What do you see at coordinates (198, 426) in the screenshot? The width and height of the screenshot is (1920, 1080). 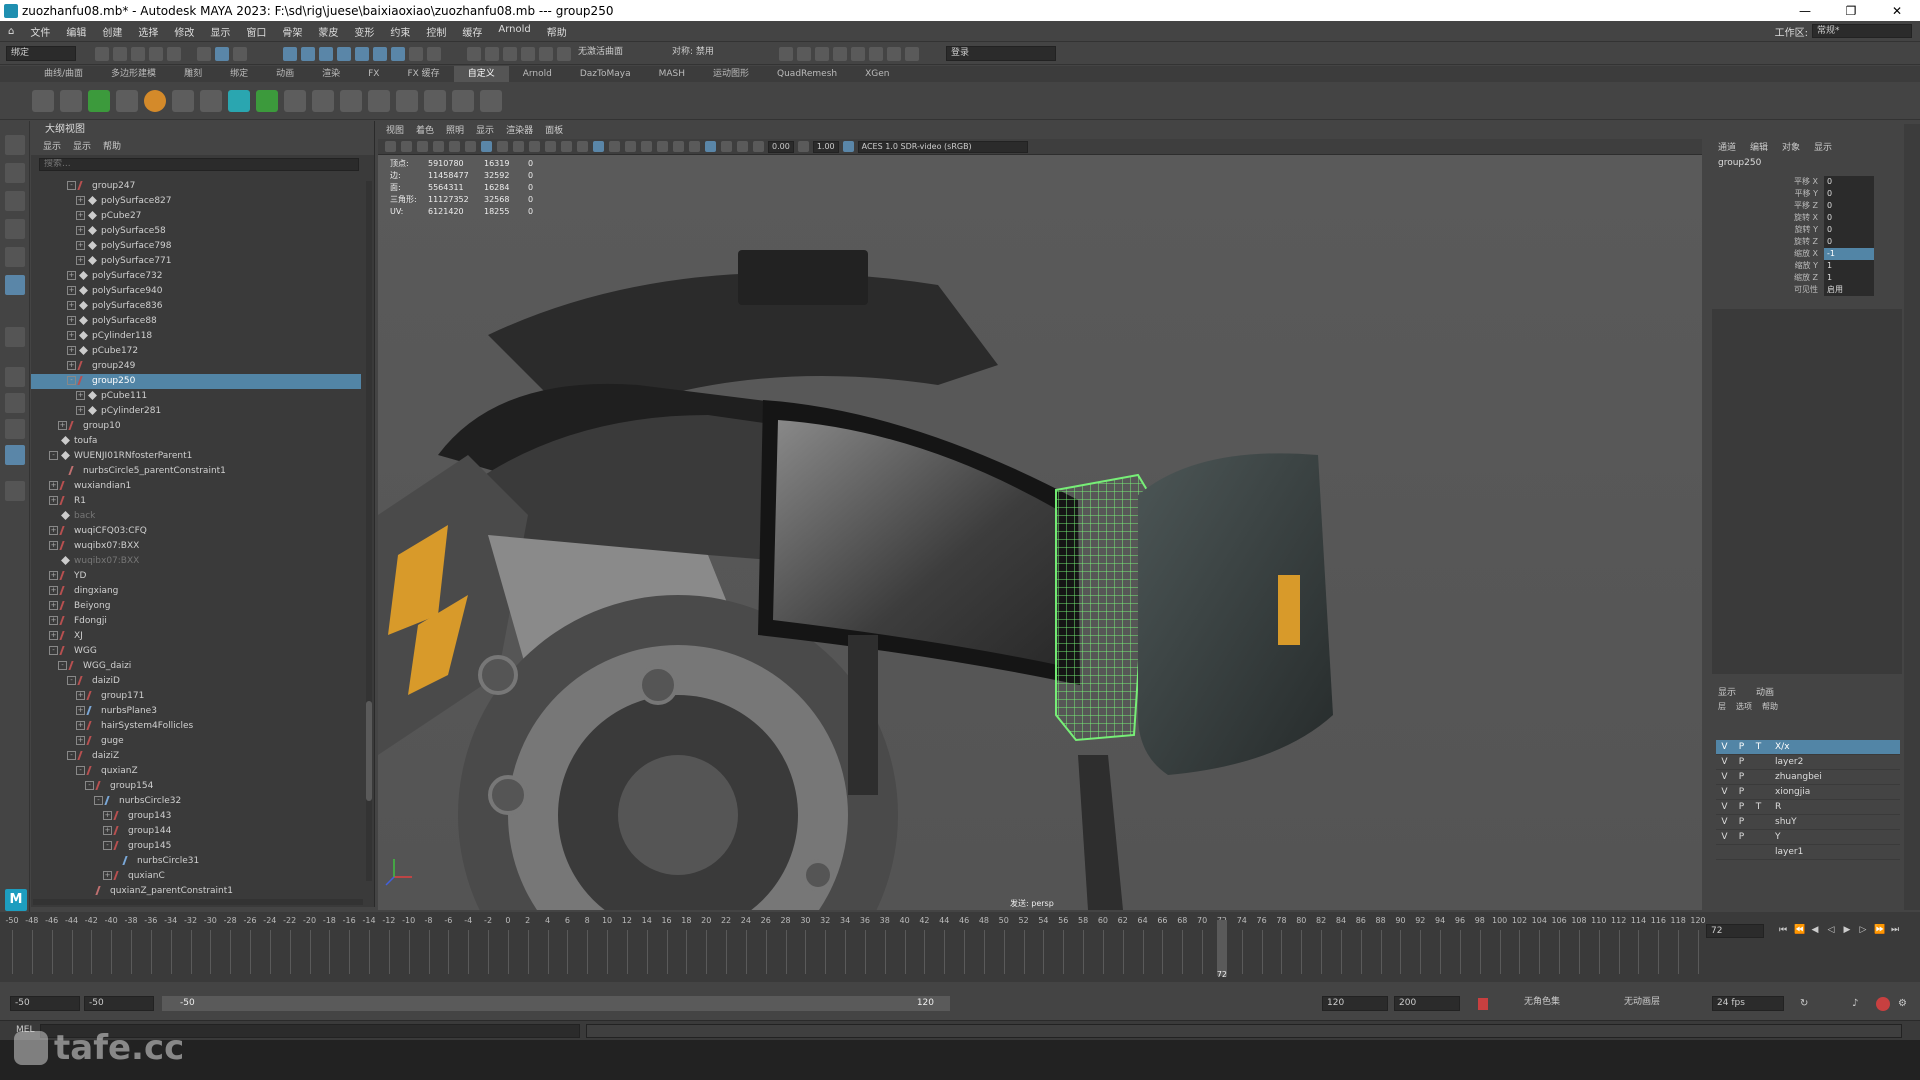 I see `outliner-item: + group10` at bounding box center [198, 426].